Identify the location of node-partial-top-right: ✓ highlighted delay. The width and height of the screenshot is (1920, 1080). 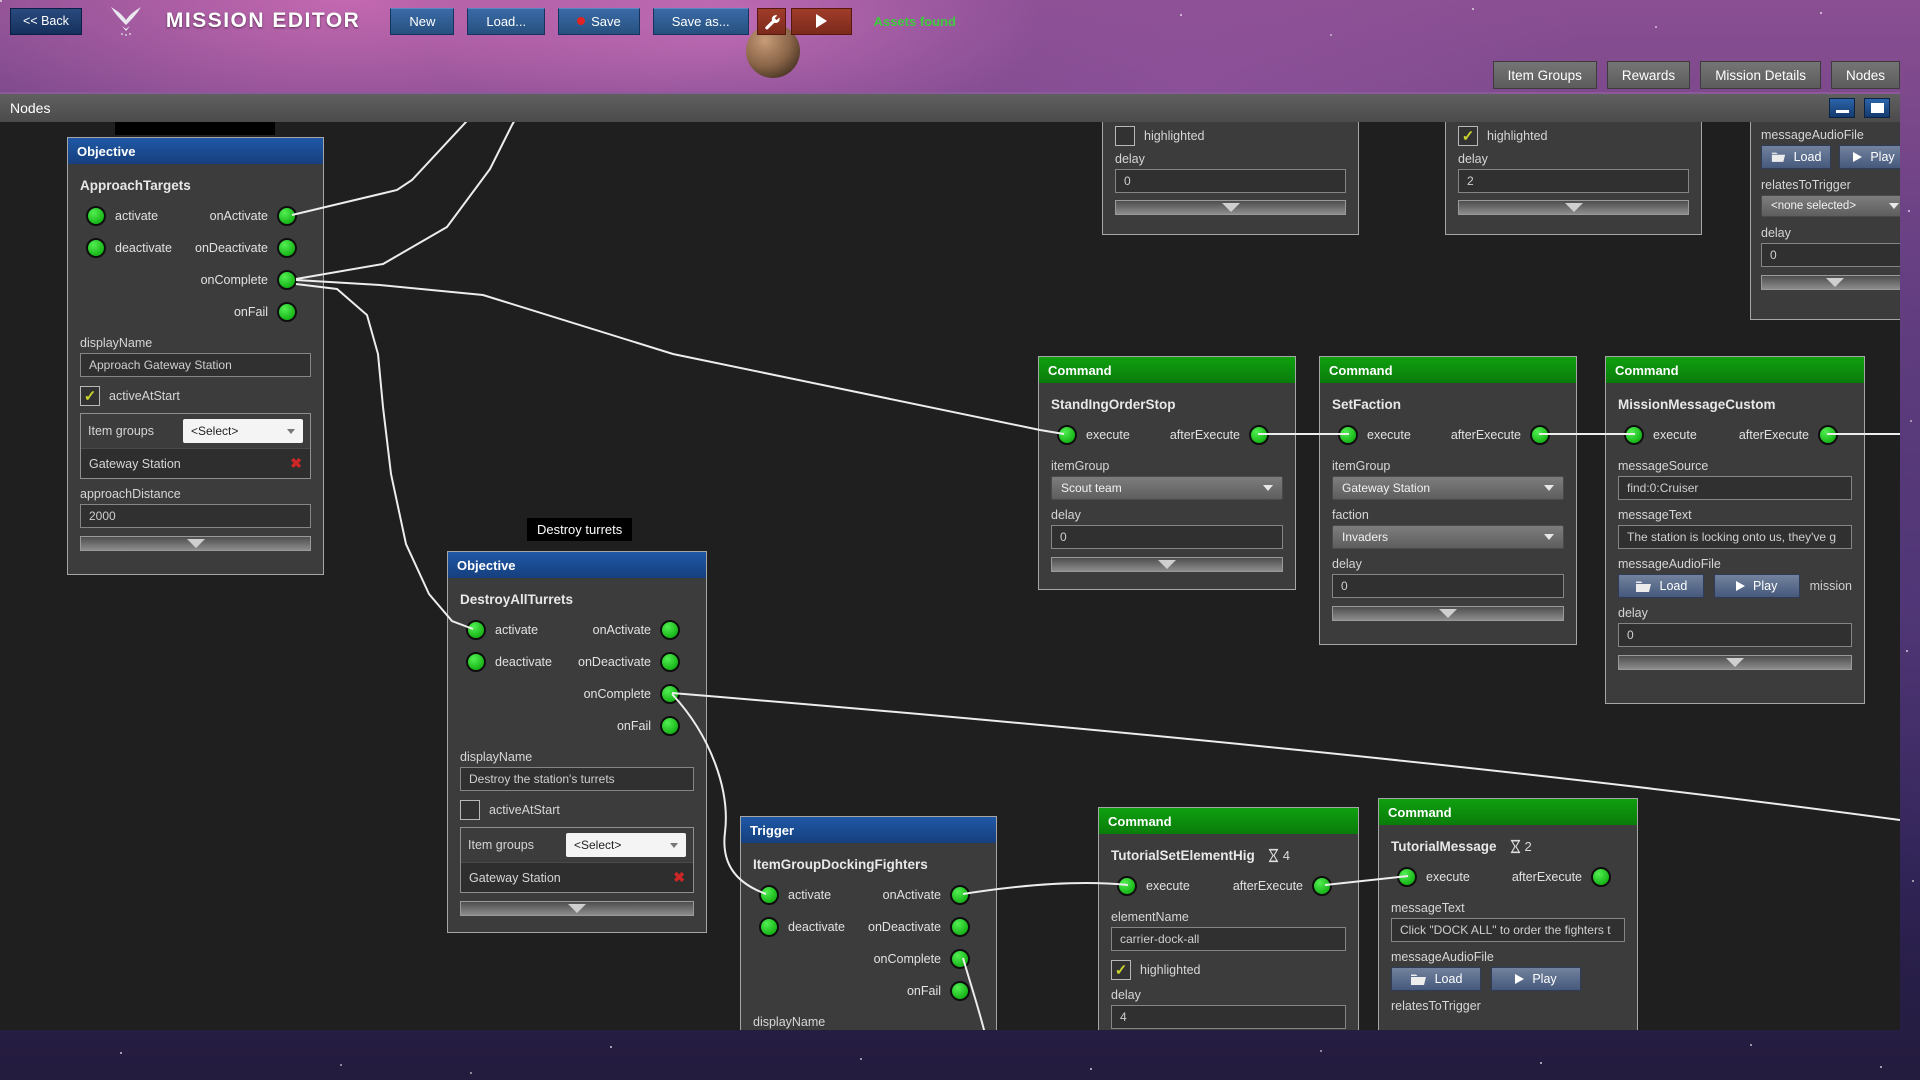
(1573, 178).